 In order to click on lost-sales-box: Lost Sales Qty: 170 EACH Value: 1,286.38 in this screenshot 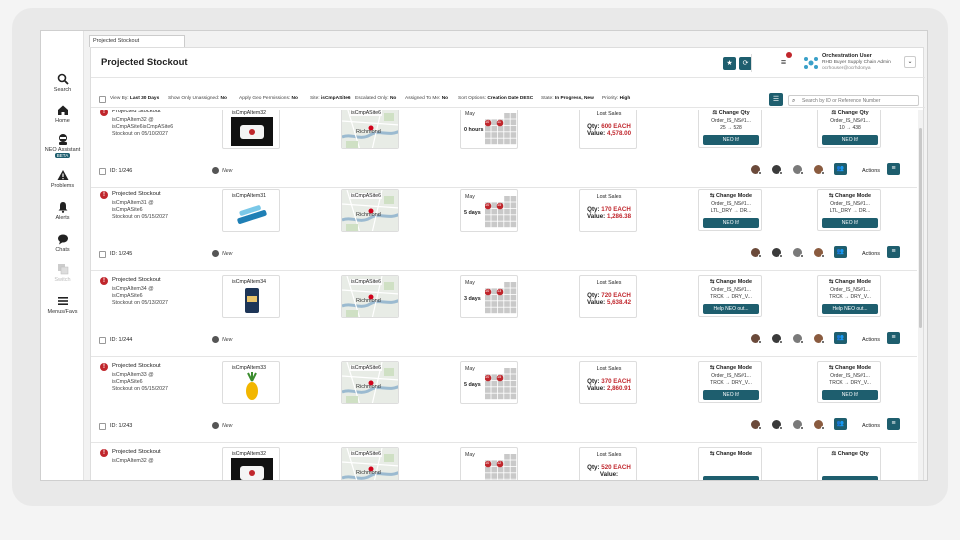, I will do `click(608, 210)`.